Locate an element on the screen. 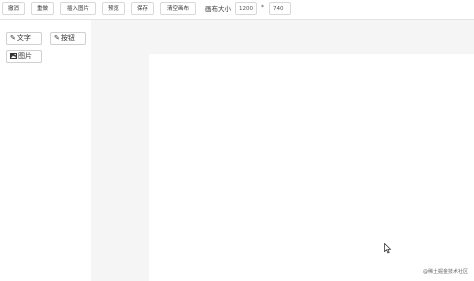 This screenshot has height=281, width=474. button-tool-label: 按钮 is located at coordinates (67, 38).